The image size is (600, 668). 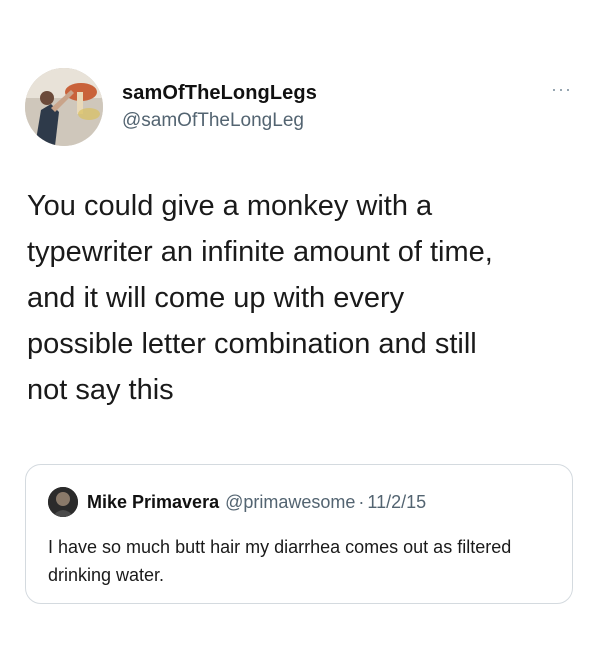 I want to click on quoted-avatar, so click(x=63, y=502).